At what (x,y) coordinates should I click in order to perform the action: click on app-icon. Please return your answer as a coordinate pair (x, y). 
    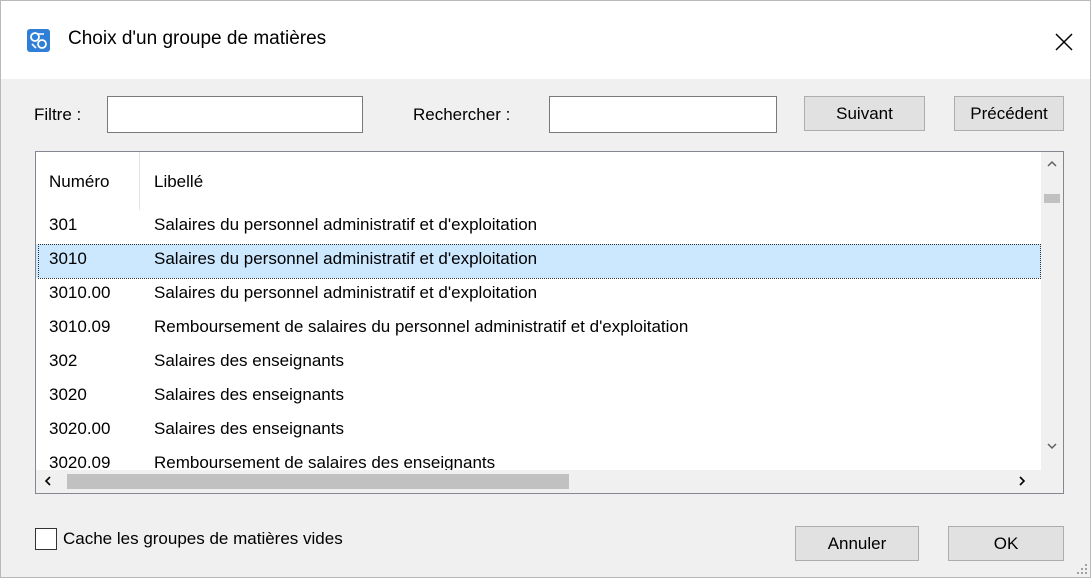
    Looking at the image, I should click on (38, 40).